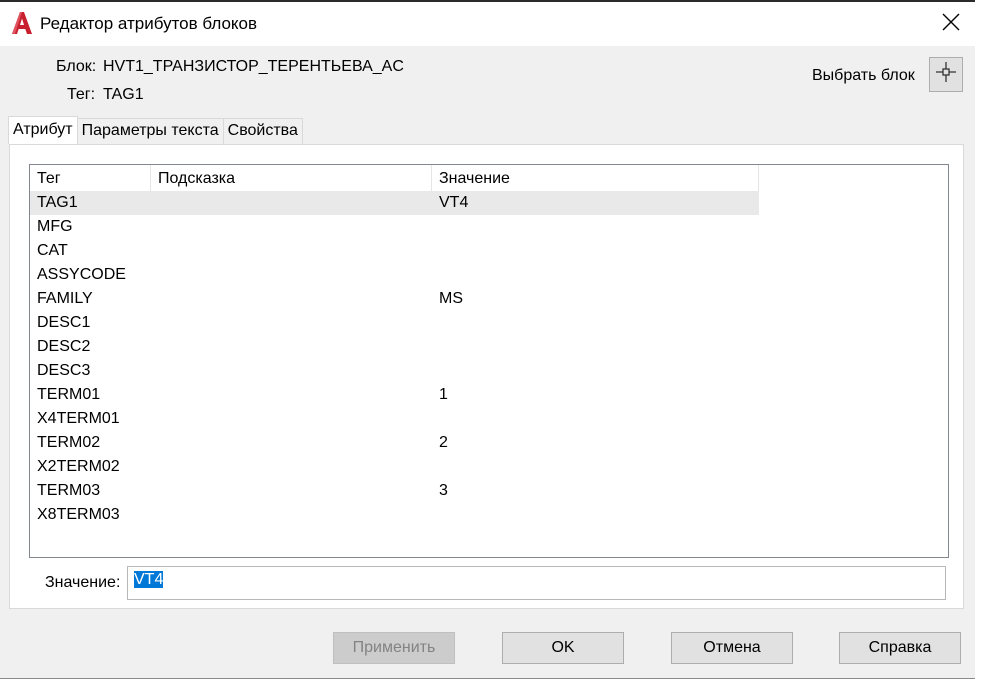 This screenshot has height=679, width=984. Describe the element at coordinates (489, 443) in the screenshot. I see `table-row: TERM02 2` at that location.